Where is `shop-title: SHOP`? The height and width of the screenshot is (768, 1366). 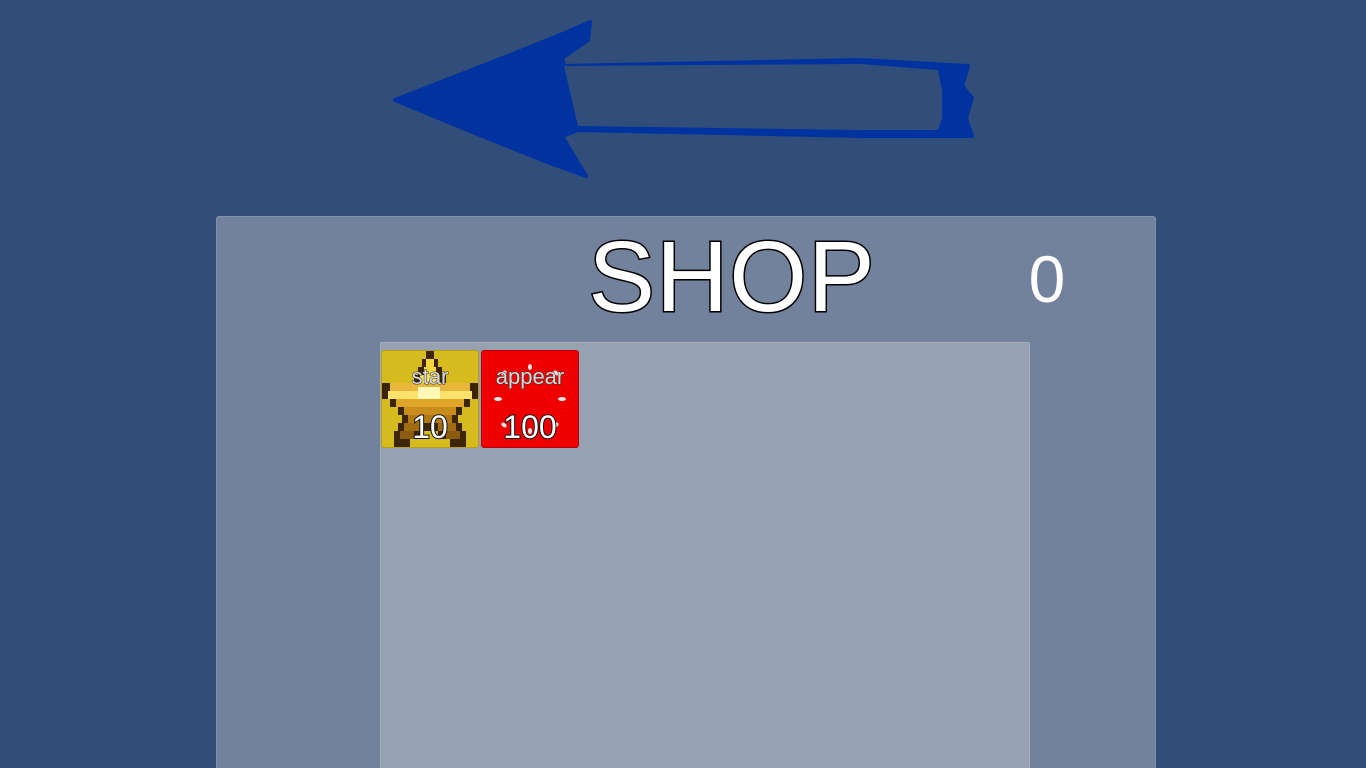 shop-title: SHOP is located at coordinates (731, 277).